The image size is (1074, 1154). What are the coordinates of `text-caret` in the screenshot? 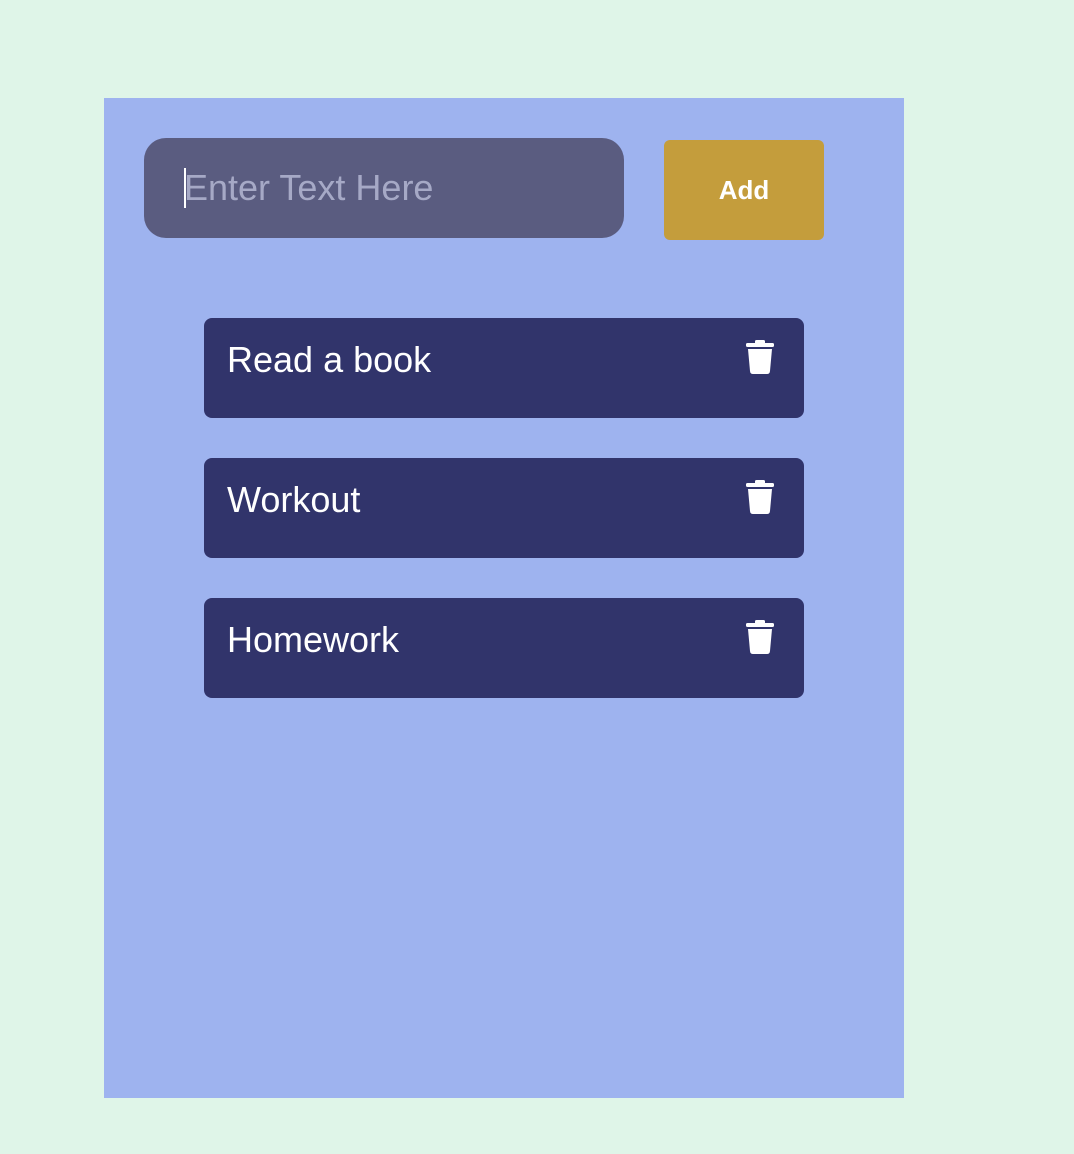 It's located at (185, 188).